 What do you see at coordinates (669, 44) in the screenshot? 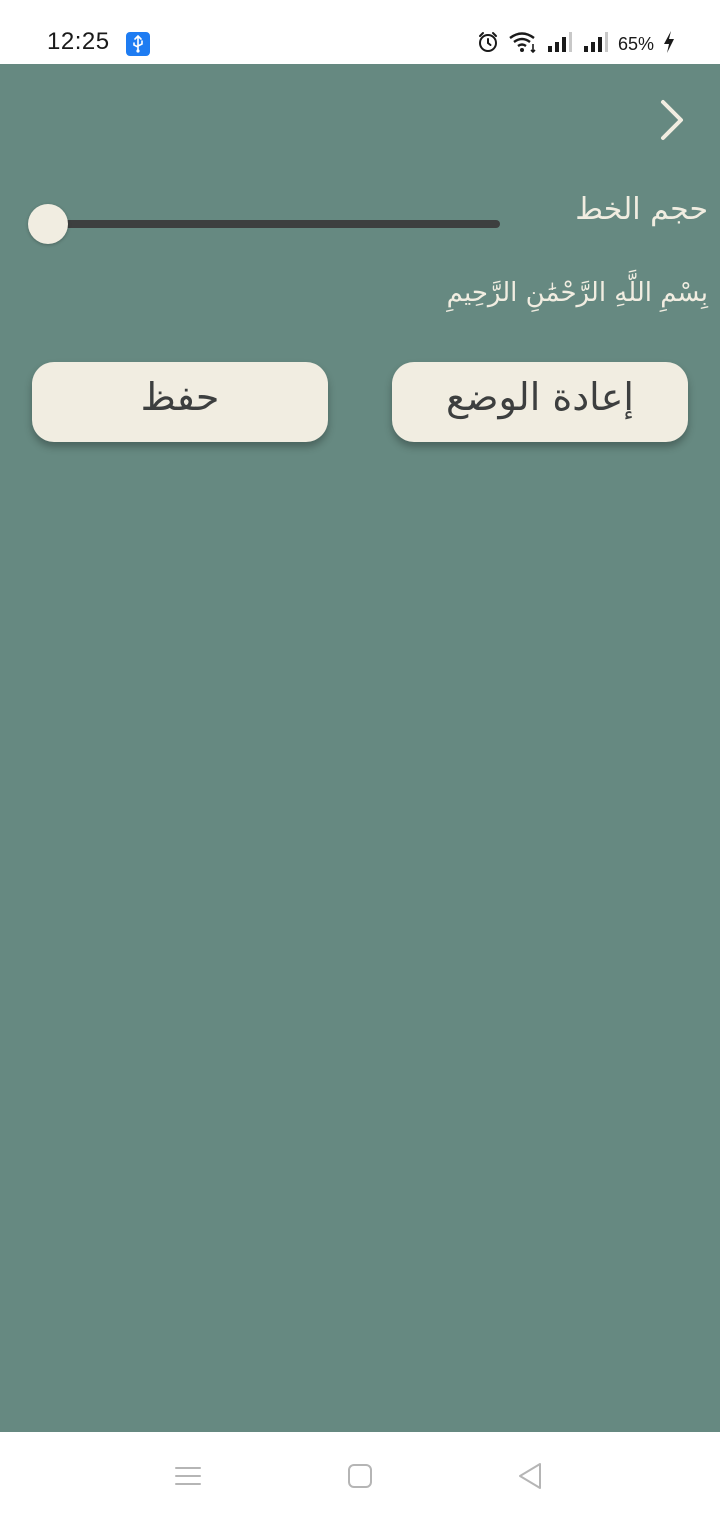
I see `charging-icon` at bounding box center [669, 44].